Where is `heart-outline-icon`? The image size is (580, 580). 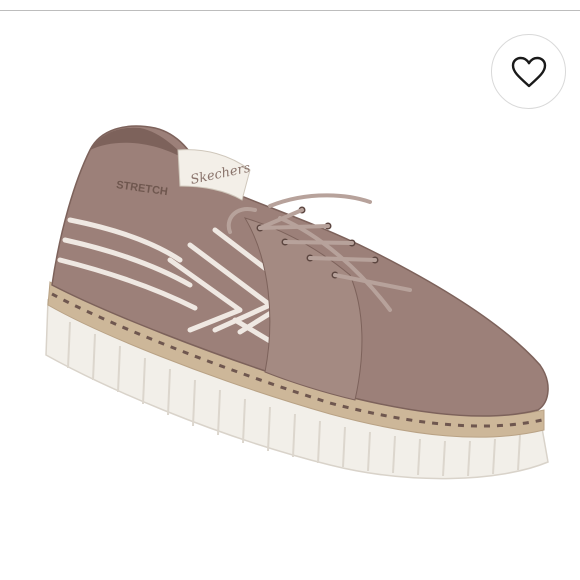
heart-outline-icon is located at coordinates (528, 71).